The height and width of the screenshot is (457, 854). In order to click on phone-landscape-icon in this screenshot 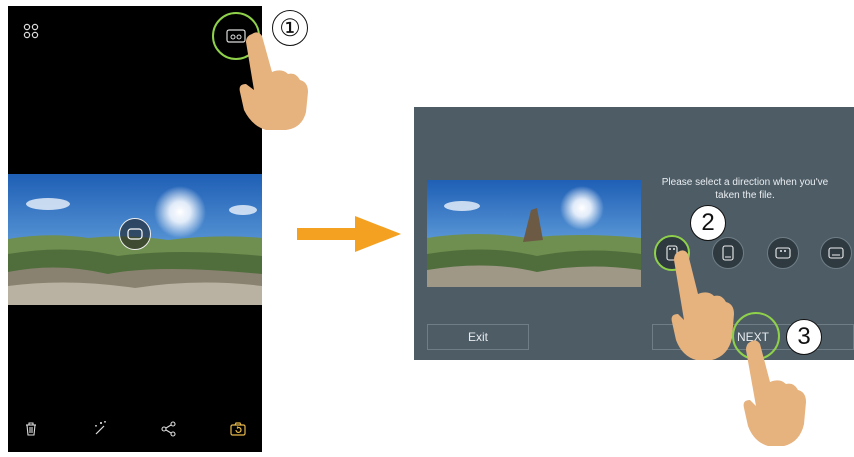, I will do `click(783, 253)`.